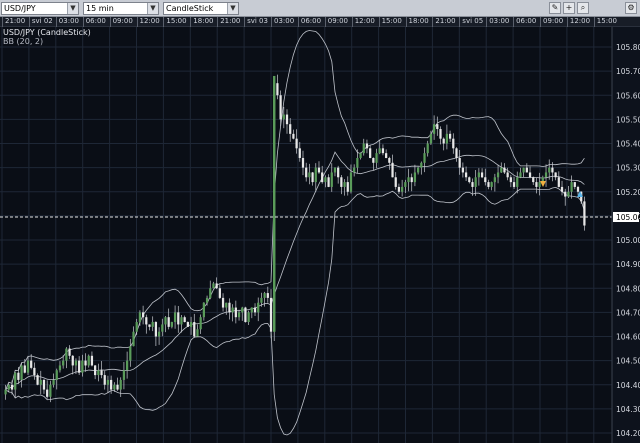  I want to click on chart-type-select: CandleStick ▼, so click(201, 8).